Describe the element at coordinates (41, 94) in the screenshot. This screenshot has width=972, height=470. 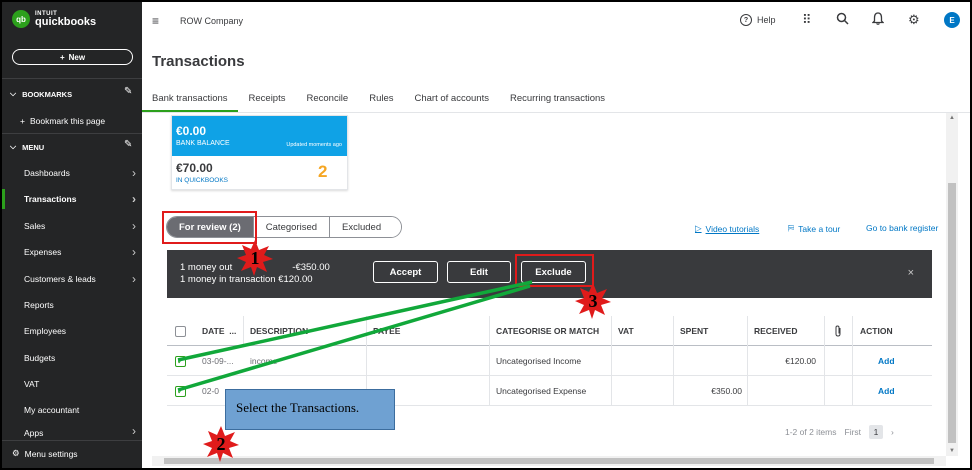
I see `bookmarks-section: ⌵ BOOKMARKS` at that location.